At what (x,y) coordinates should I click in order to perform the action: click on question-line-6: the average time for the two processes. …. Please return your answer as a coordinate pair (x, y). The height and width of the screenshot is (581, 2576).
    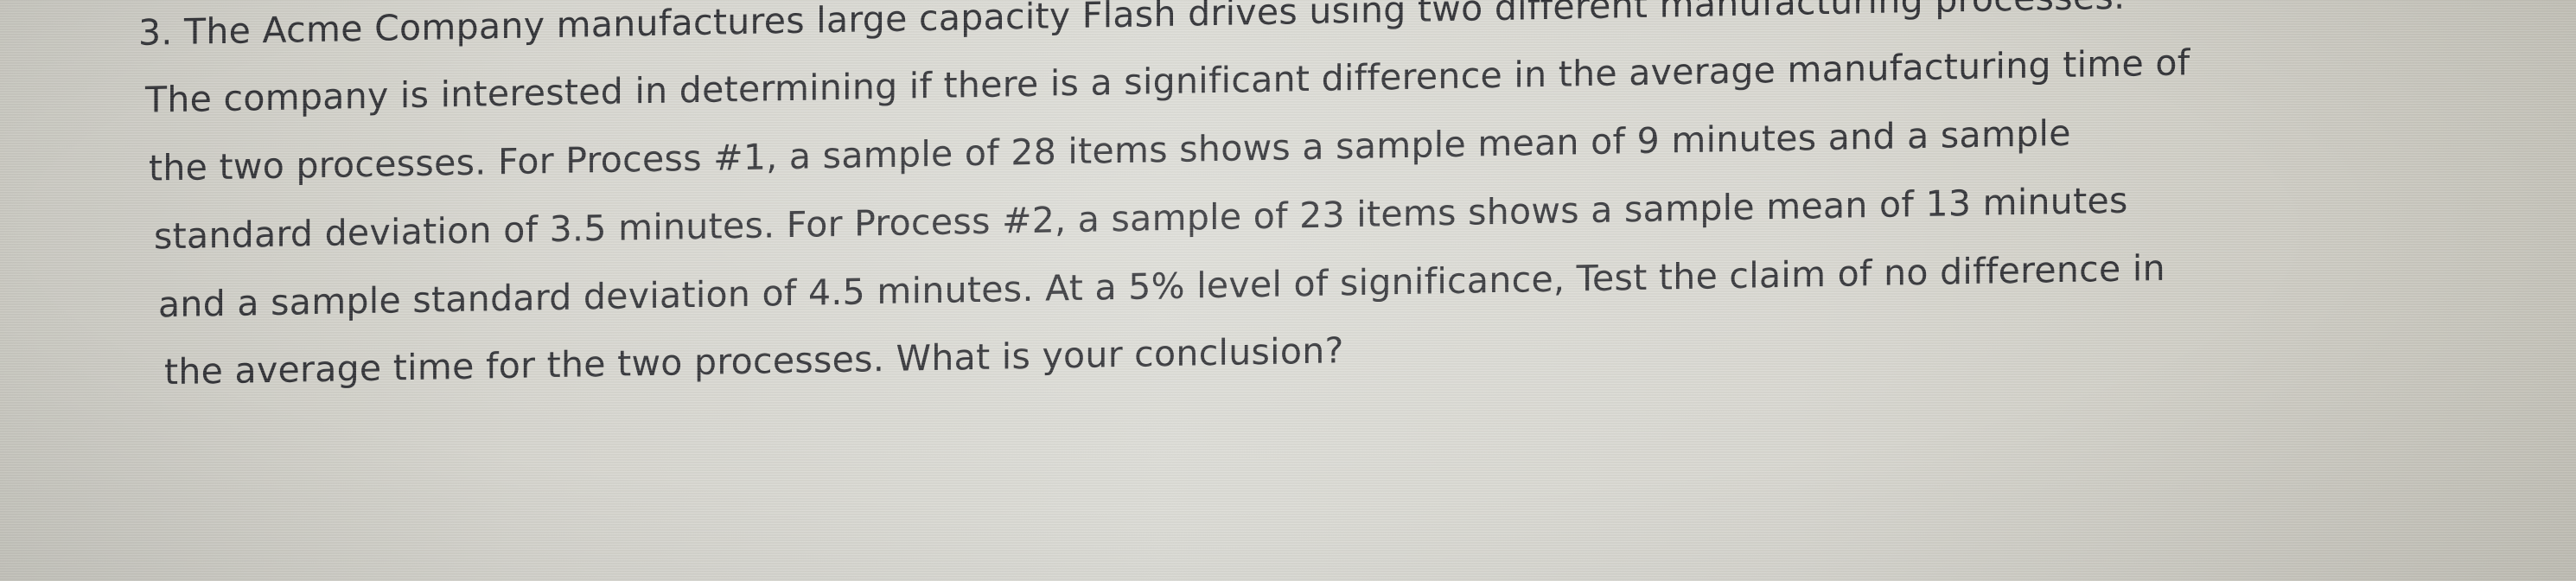
    Looking at the image, I should click on (754, 361).